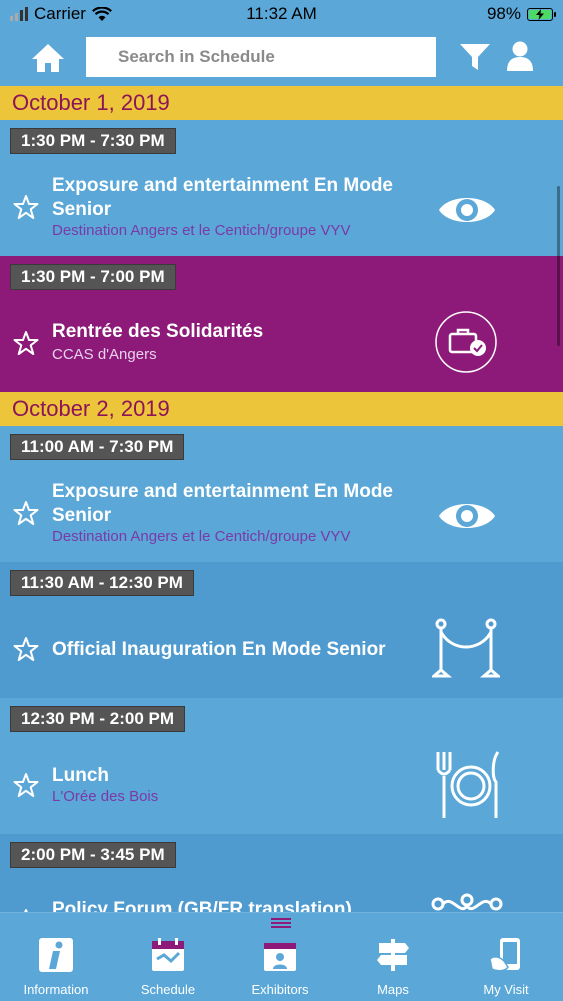 The height and width of the screenshot is (1001, 563). What do you see at coordinates (97, 447) in the screenshot?
I see `event-time: 11:00 AM - 7:30 PM` at bounding box center [97, 447].